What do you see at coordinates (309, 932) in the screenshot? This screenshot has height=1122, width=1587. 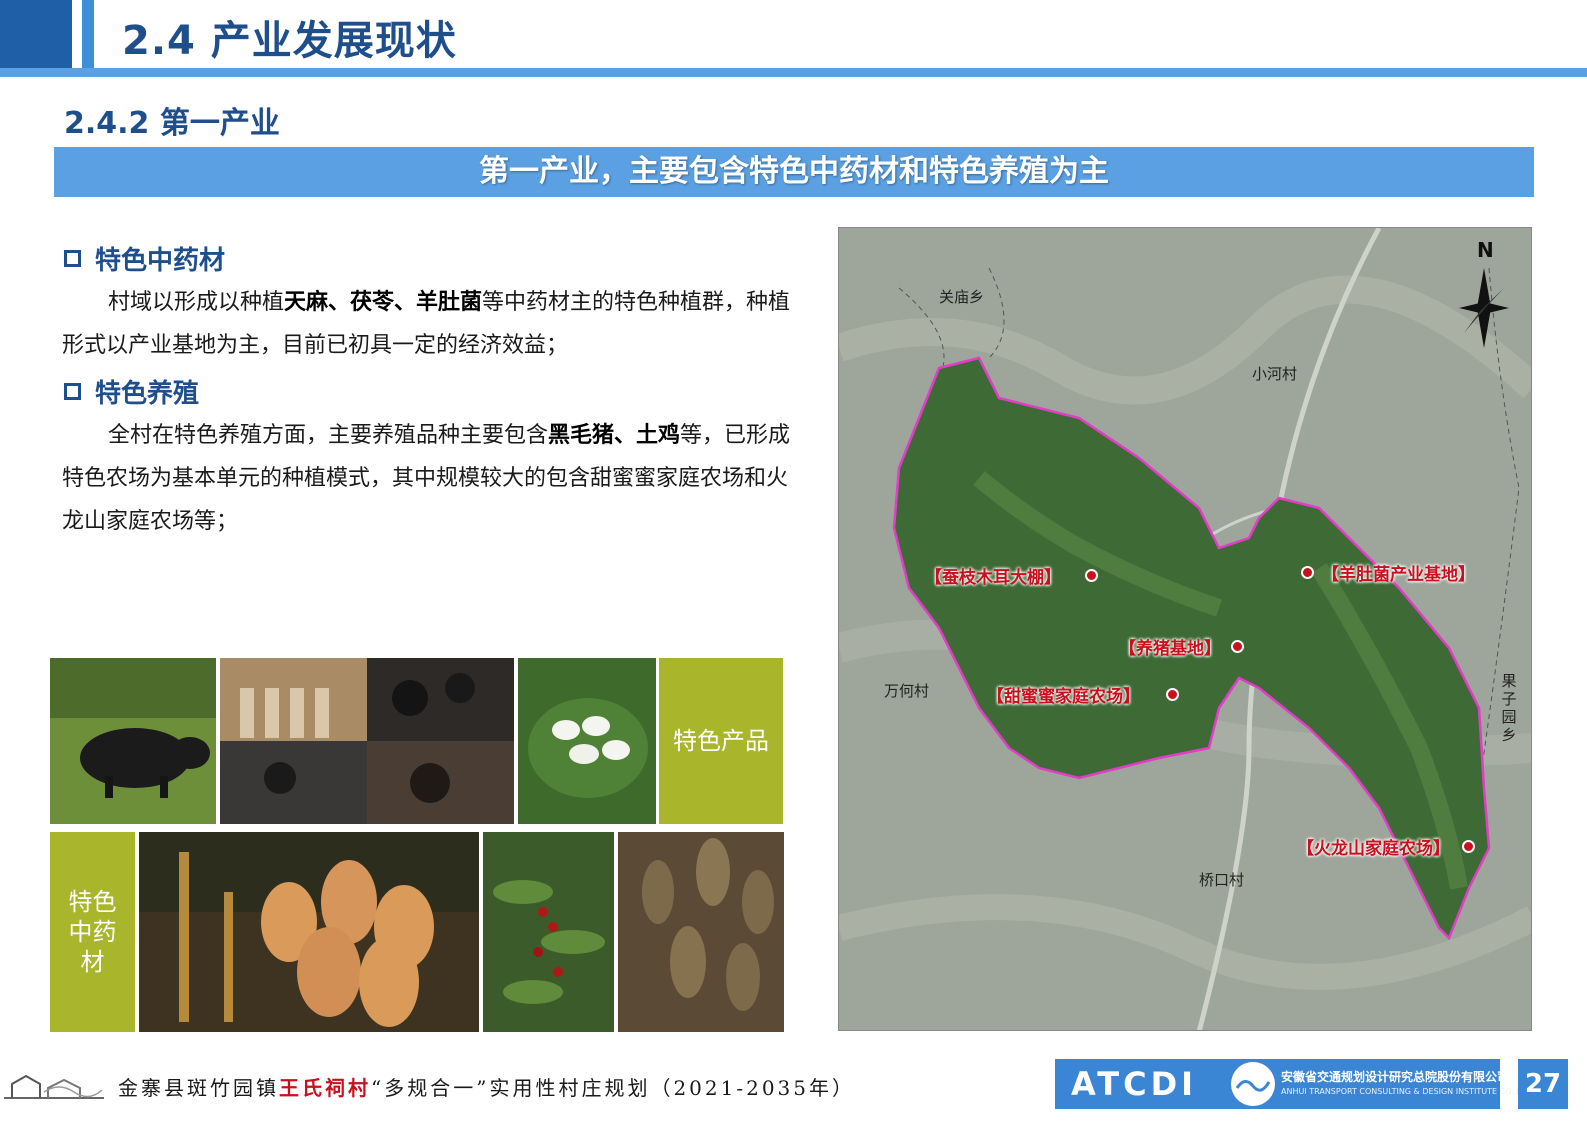 I see `tianma-tuber-photo` at bounding box center [309, 932].